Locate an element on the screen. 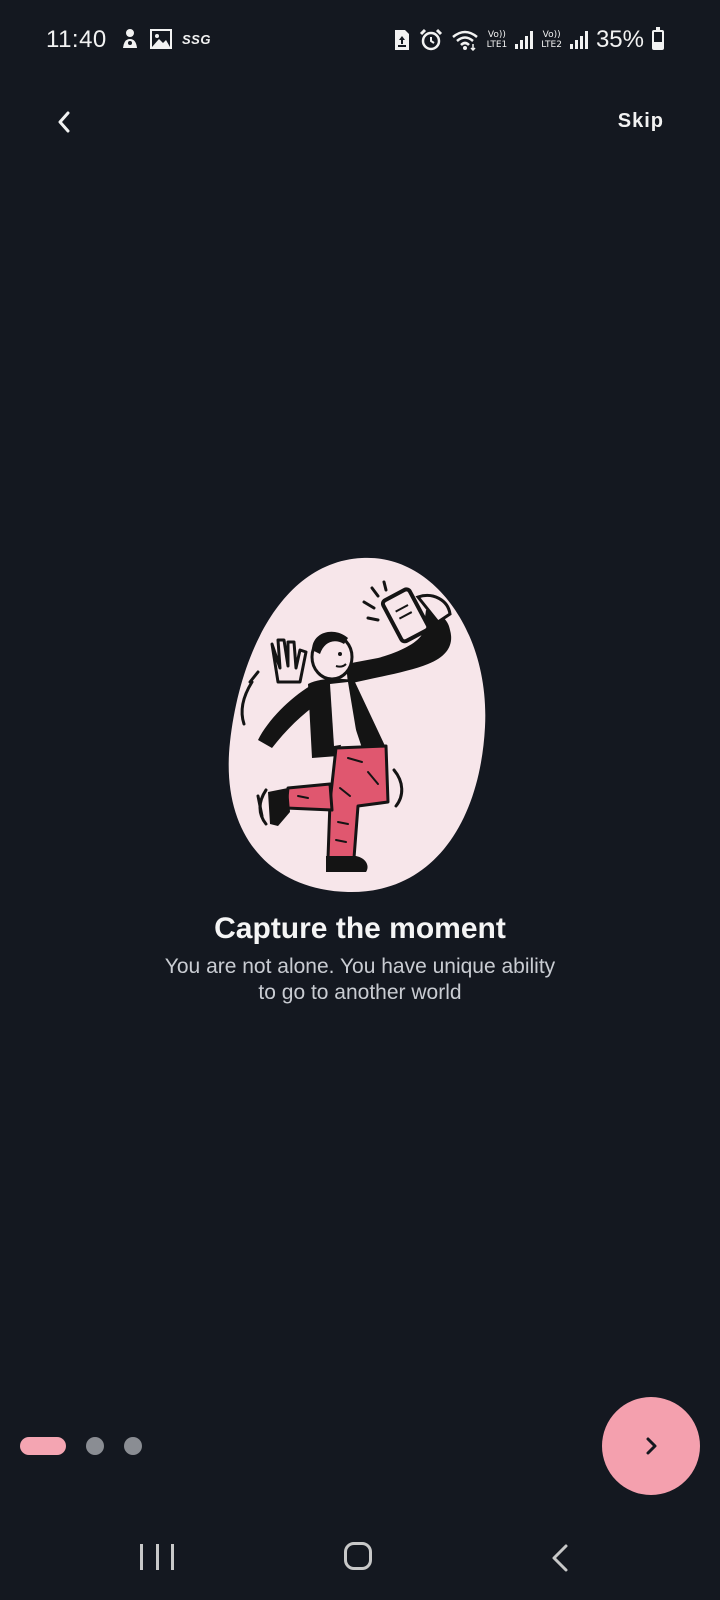 The image size is (720, 1600). home-icon is located at coordinates (358, 1556).